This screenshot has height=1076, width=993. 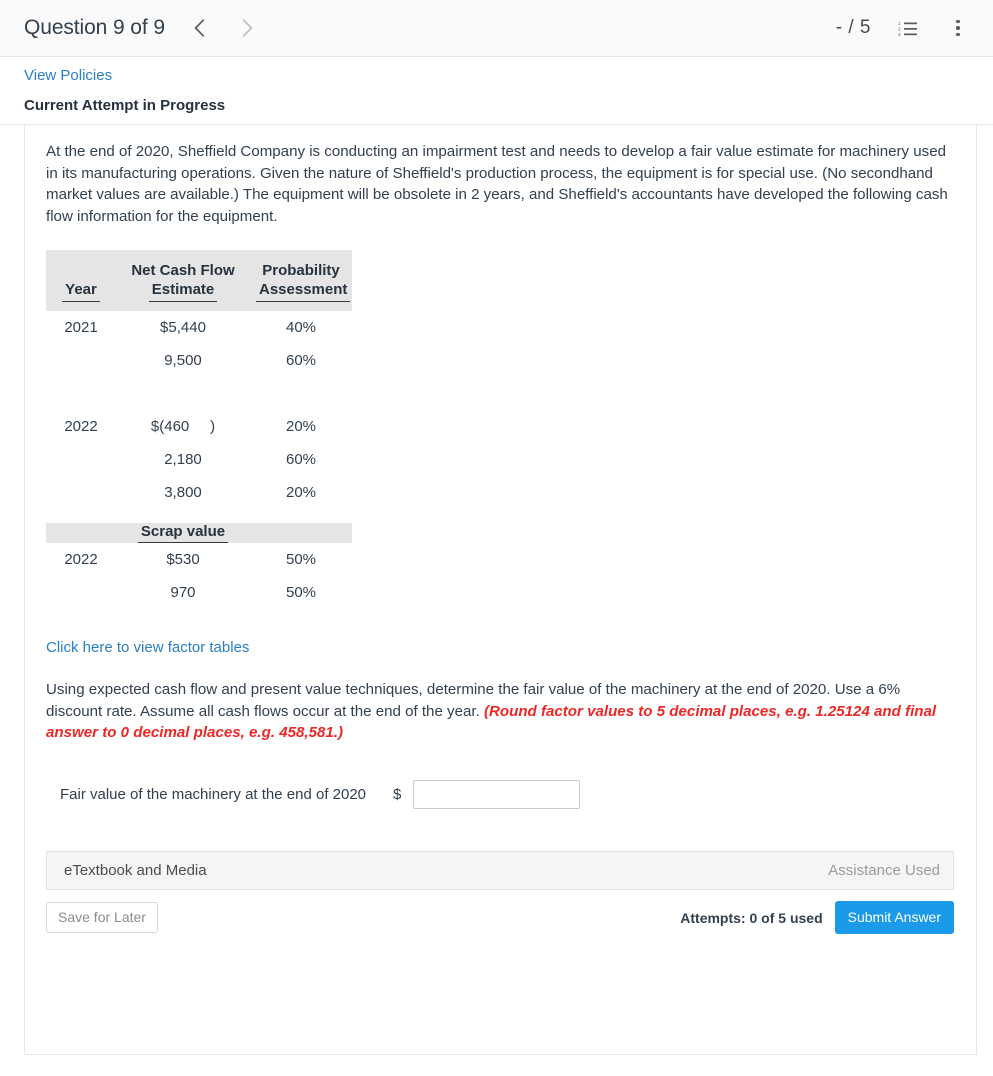 What do you see at coordinates (958, 28) in the screenshot?
I see `vertical-dots-menu-icon` at bounding box center [958, 28].